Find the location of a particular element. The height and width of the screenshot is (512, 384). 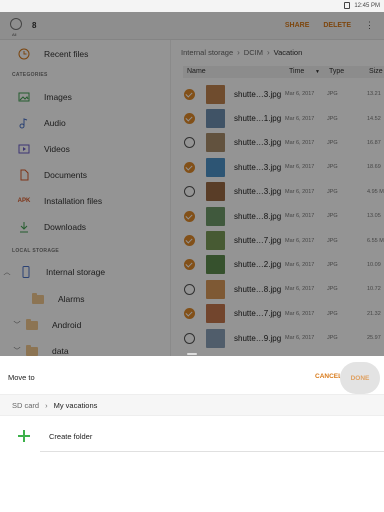

chevron-right-icon: › is located at coordinates (46, 405).